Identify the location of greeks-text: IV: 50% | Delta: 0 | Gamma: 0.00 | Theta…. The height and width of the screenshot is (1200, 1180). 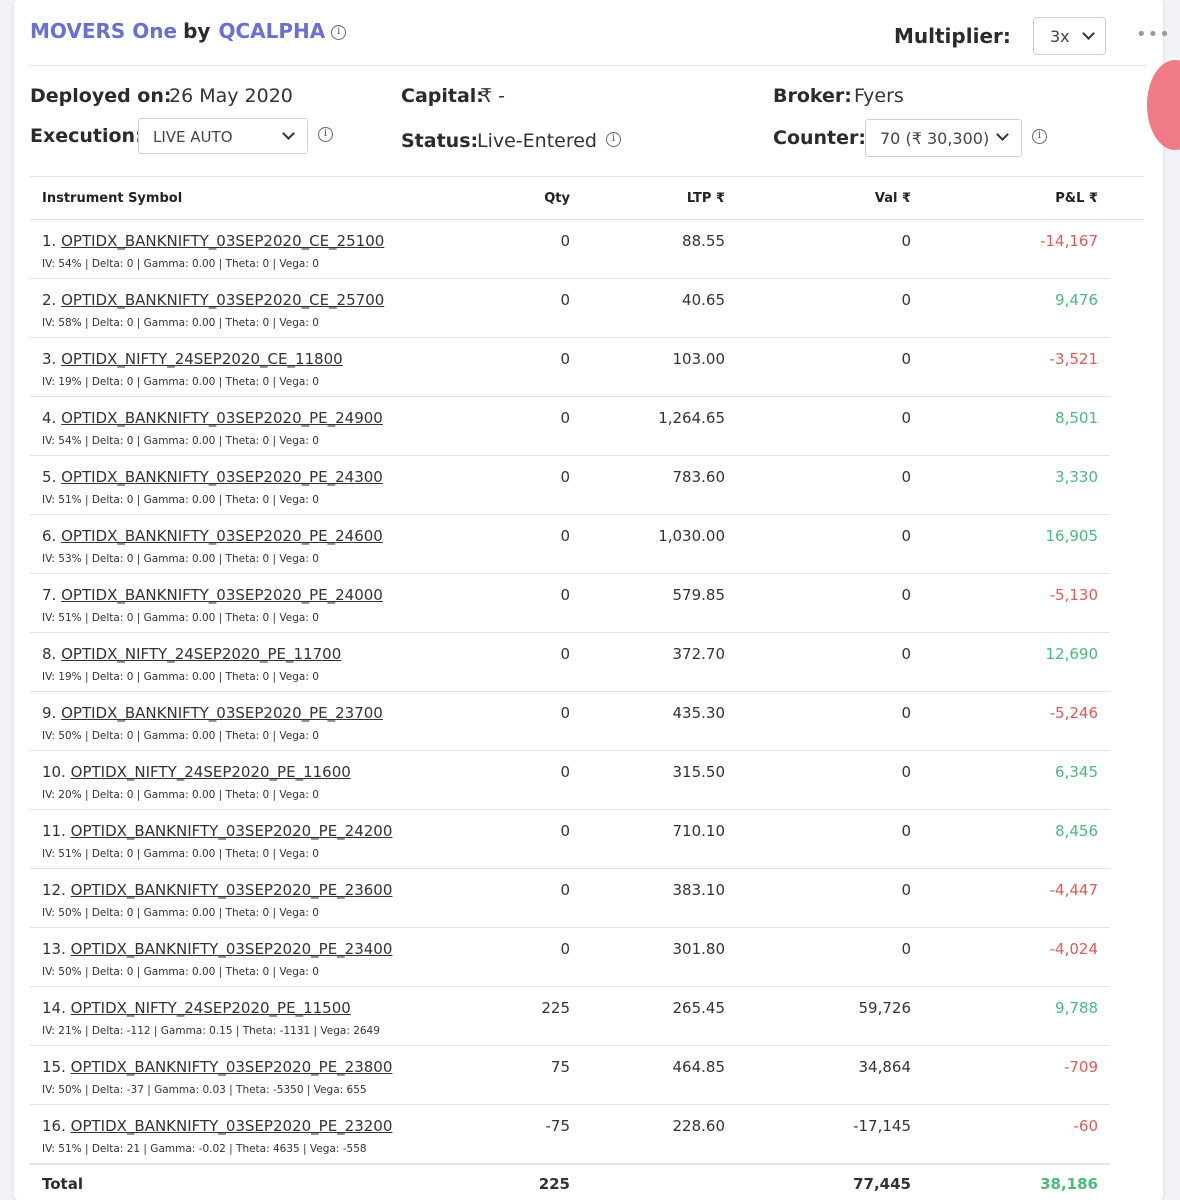
(180, 972).